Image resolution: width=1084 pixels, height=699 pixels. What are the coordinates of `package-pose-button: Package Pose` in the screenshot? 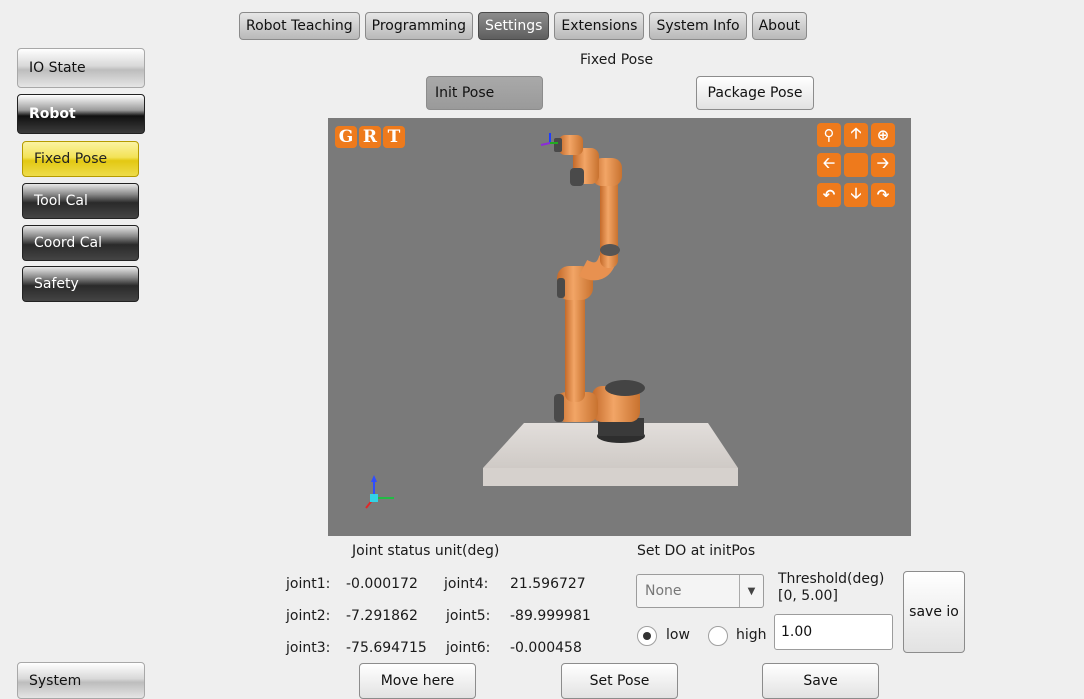 It's located at (755, 93).